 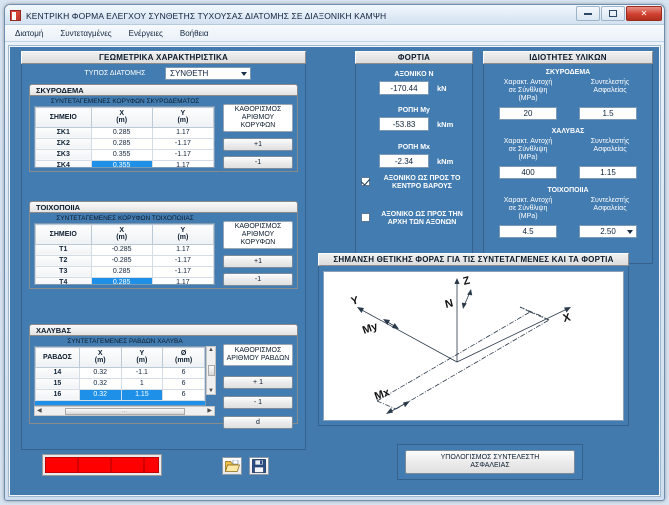 I want to click on table-row: Τ1 -0.285 1.17, so click(x=124, y=249).